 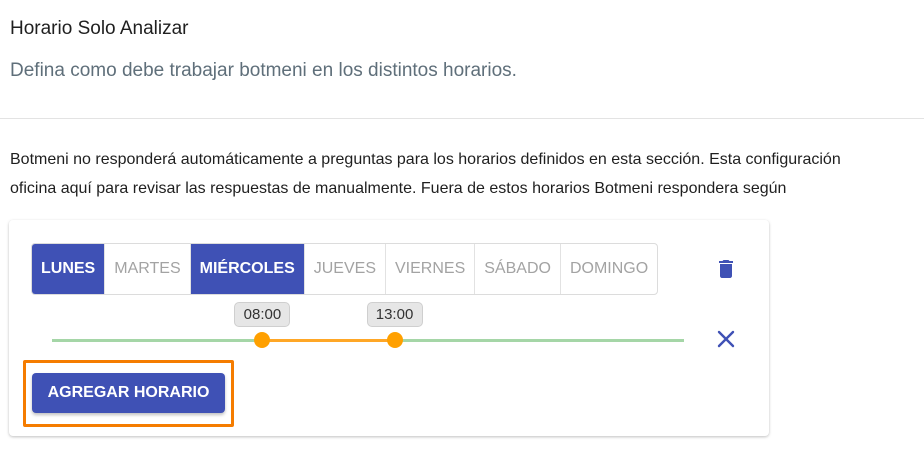 I want to click on day-toggle-jueves: JUEVES, so click(x=345, y=269).